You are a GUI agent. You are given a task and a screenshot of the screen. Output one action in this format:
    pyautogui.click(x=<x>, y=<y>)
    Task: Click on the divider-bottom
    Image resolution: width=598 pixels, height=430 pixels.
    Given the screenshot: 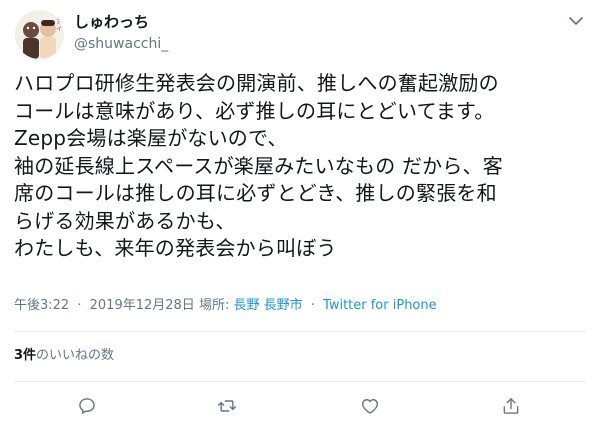 What is the action you would take?
    pyautogui.click(x=300, y=381)
    